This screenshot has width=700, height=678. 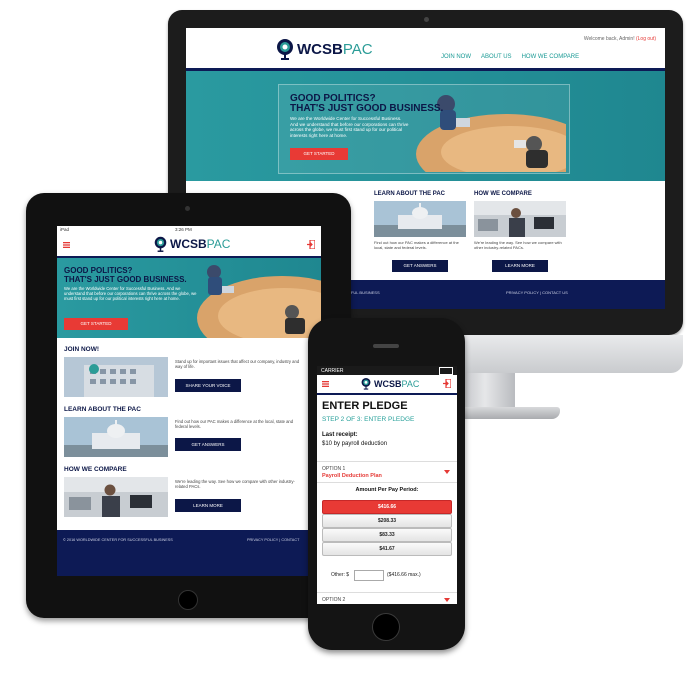 What do you see at coordinates (192, 244) in the screenshot?
I see `tablet-logo: WCSBPAC` at bounding box center [192, 244].